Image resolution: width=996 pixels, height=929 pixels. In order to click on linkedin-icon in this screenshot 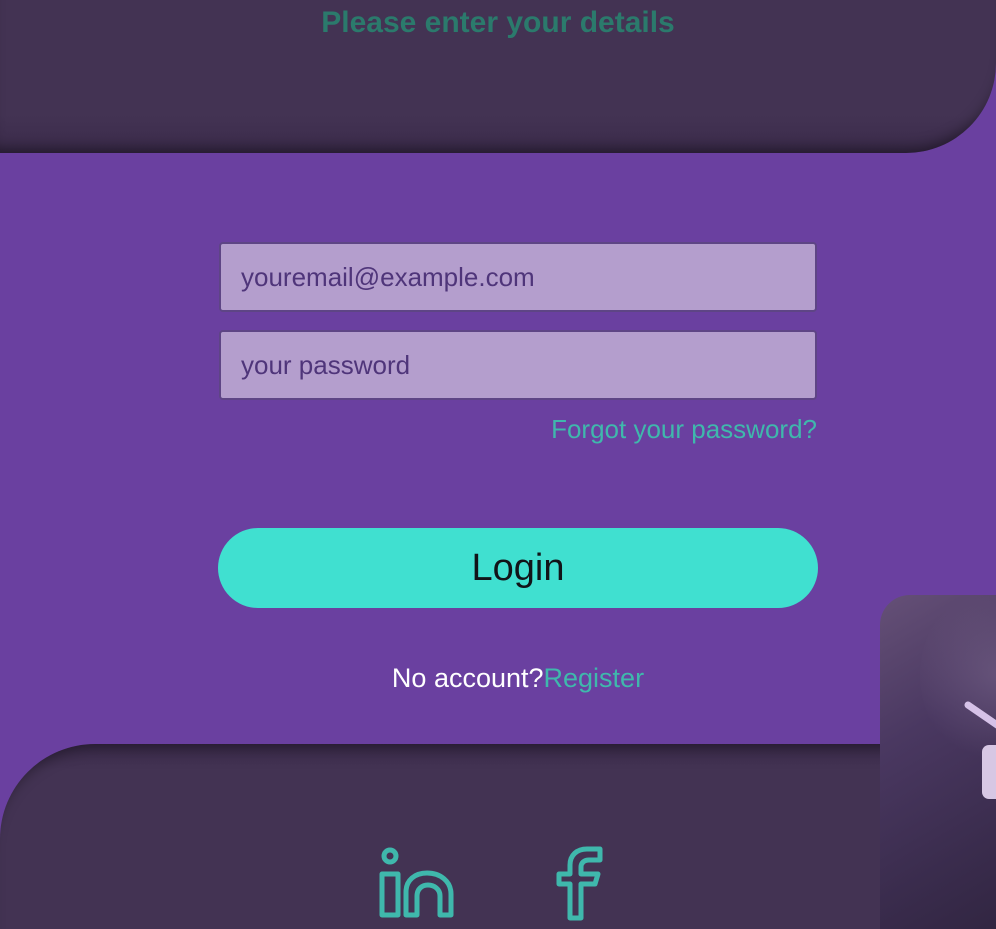, I will do `click(418, 884)`.